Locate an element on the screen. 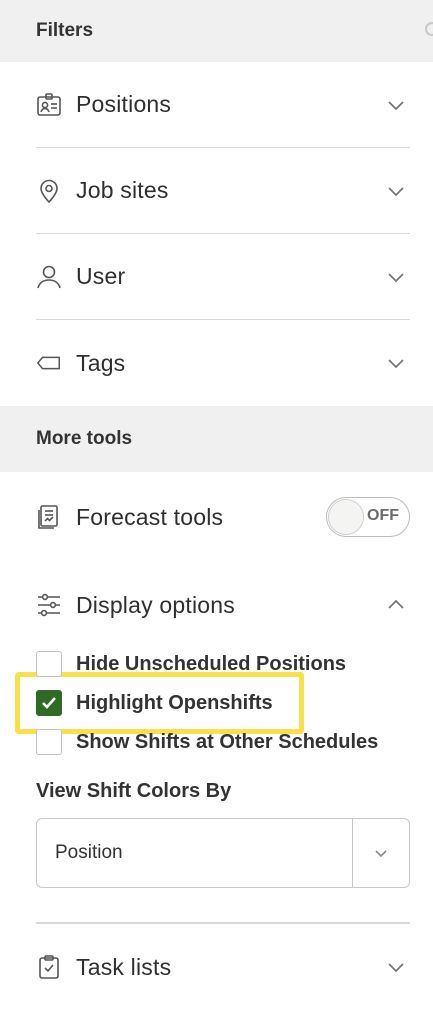  display-options-row: Display options is located at coordinates (223, 605).